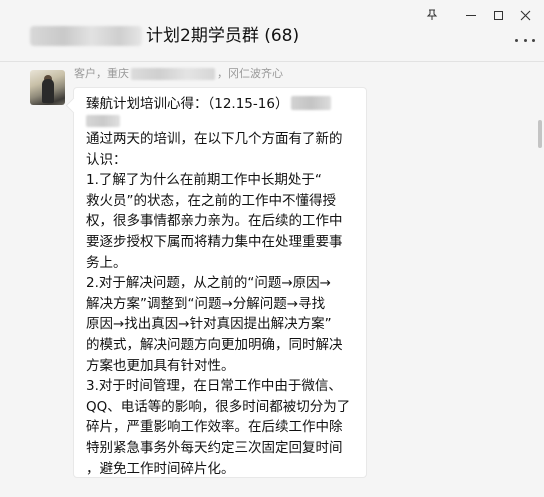 This screenshot has height=497, width=544. Describe the element at coordinates (540, 134) in the screenshot. I see `scrollbar-thumb` at that location.